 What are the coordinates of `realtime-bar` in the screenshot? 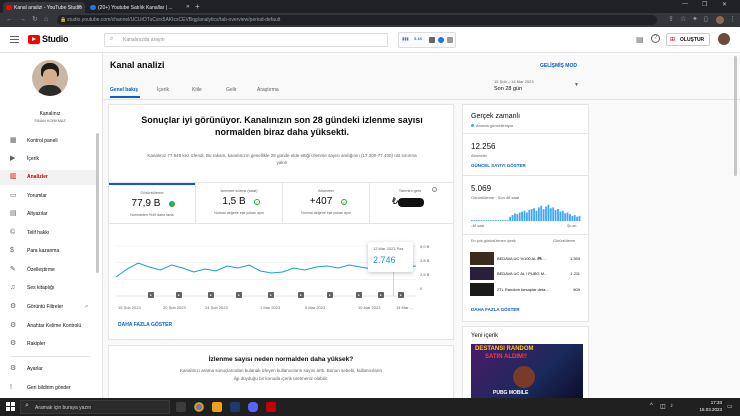 It's located at (541, 213).